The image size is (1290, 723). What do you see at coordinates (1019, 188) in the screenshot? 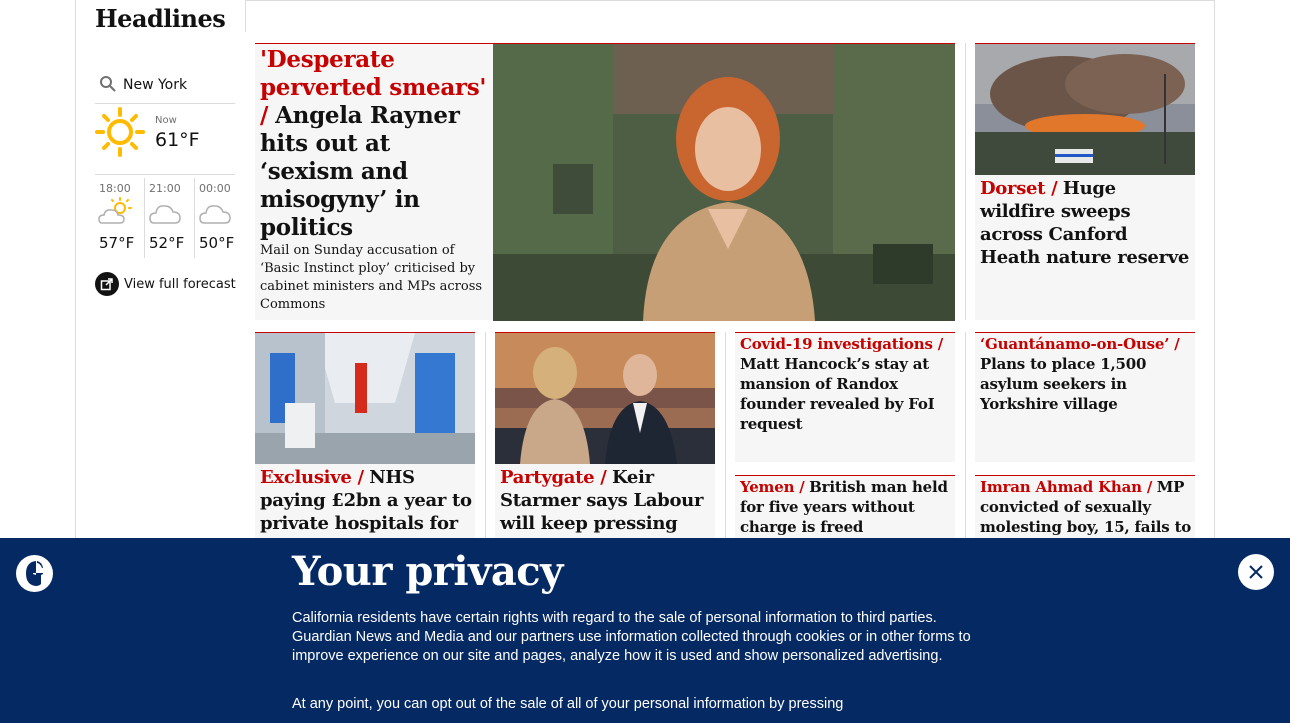
I see `story-kicker: Dorset /` at bounding box center [1019, 188].